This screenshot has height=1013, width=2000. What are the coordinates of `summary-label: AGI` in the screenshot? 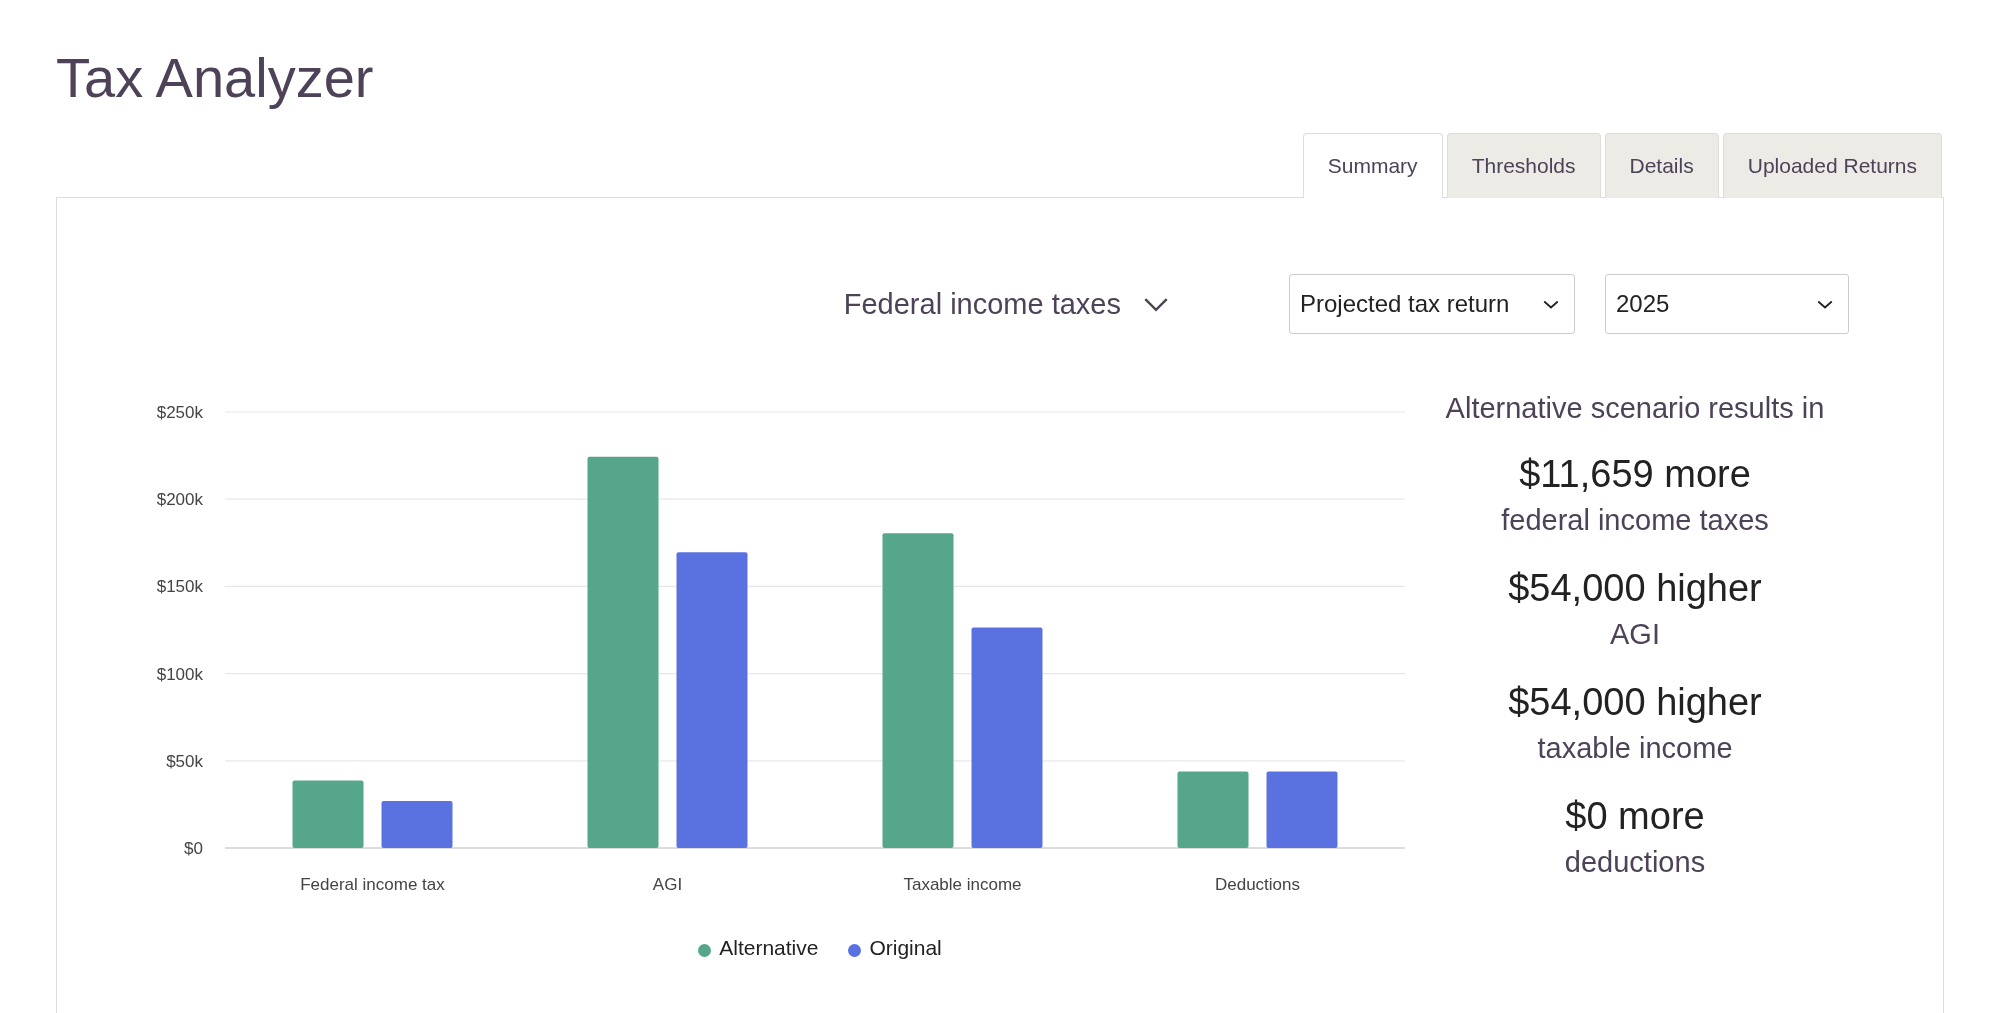 It's located at (1635, 634).